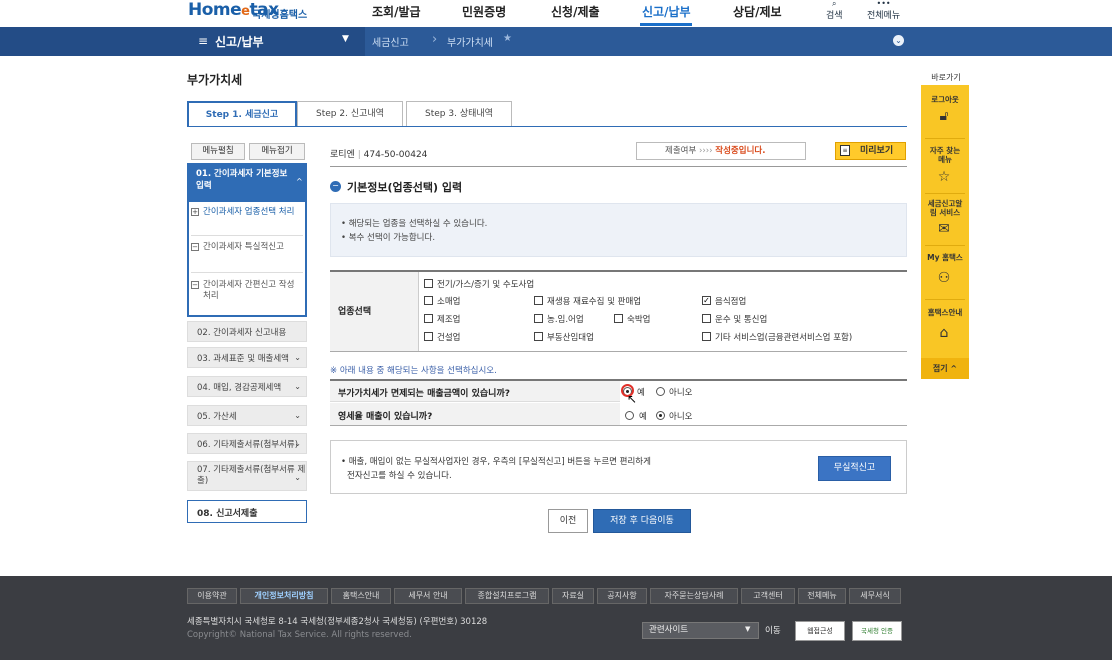 Image resolution: width=1112 pixels, height=660 pixels. What do you see at coordinates (299, 181) in the screenshot?
I see `chevron-up-icon: ^` at bounding box center [299, 181].